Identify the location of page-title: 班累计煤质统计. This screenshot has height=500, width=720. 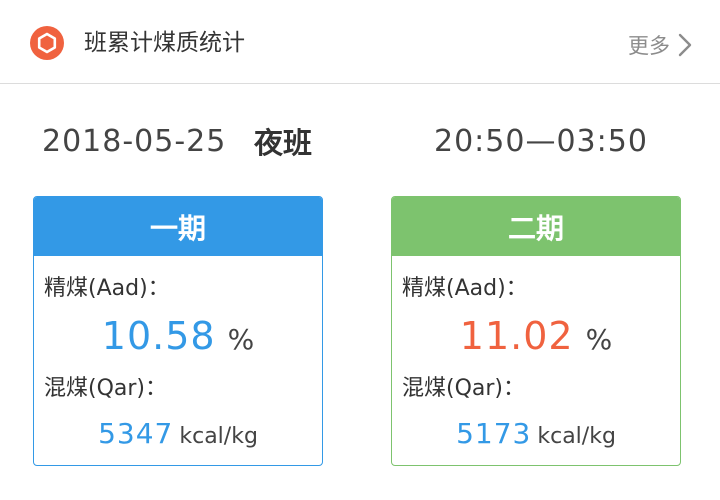
(164, 43).